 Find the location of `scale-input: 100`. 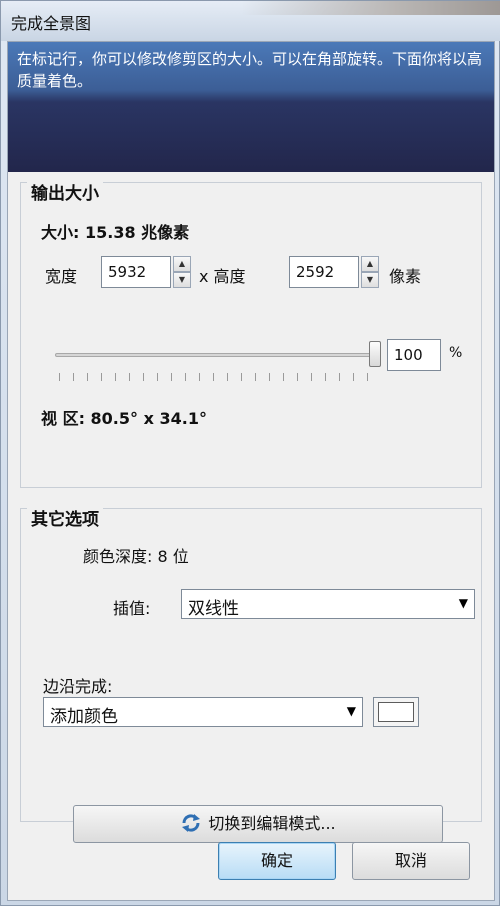

scale-input: 100 is located at coordinates (414, 355).